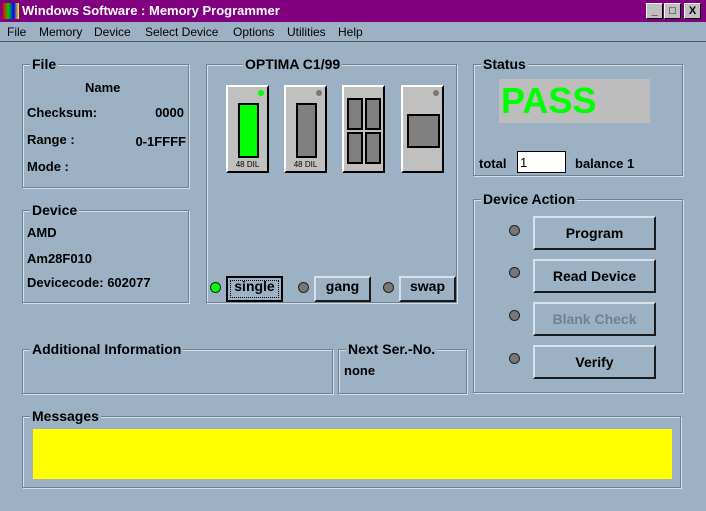 This screenshot has width=706, height=511. What do you see at coordinates (306, 32) in the screenshot?
I see `menu-utilities: Utilities` at bounding box center [306, 32].